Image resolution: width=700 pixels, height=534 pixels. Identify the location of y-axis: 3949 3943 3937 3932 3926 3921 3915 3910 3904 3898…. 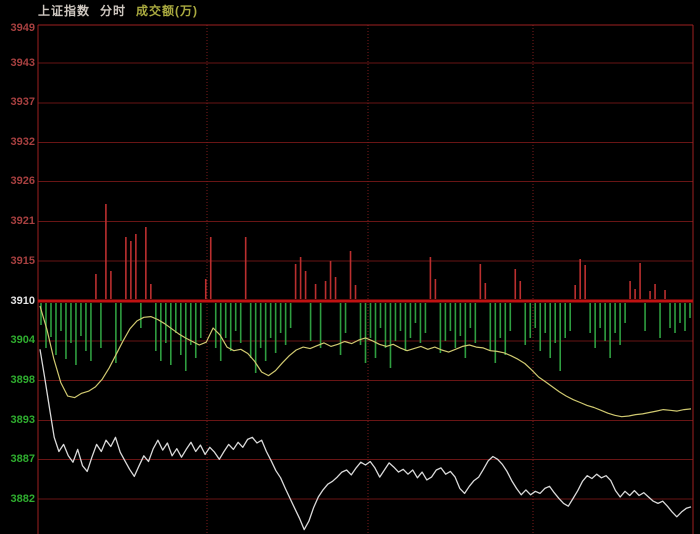
(18, 267).